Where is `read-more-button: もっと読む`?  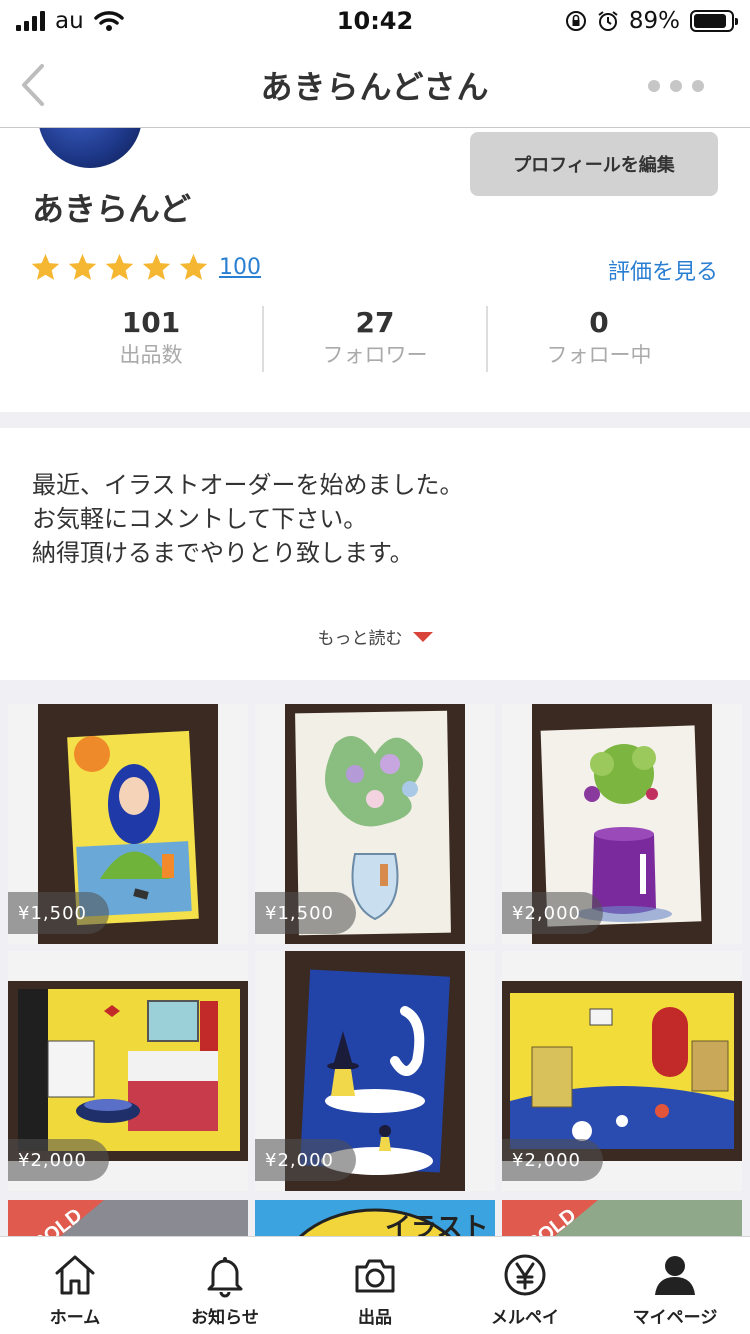
read-more-button: もっと読む is located at coordinates (375, 636).